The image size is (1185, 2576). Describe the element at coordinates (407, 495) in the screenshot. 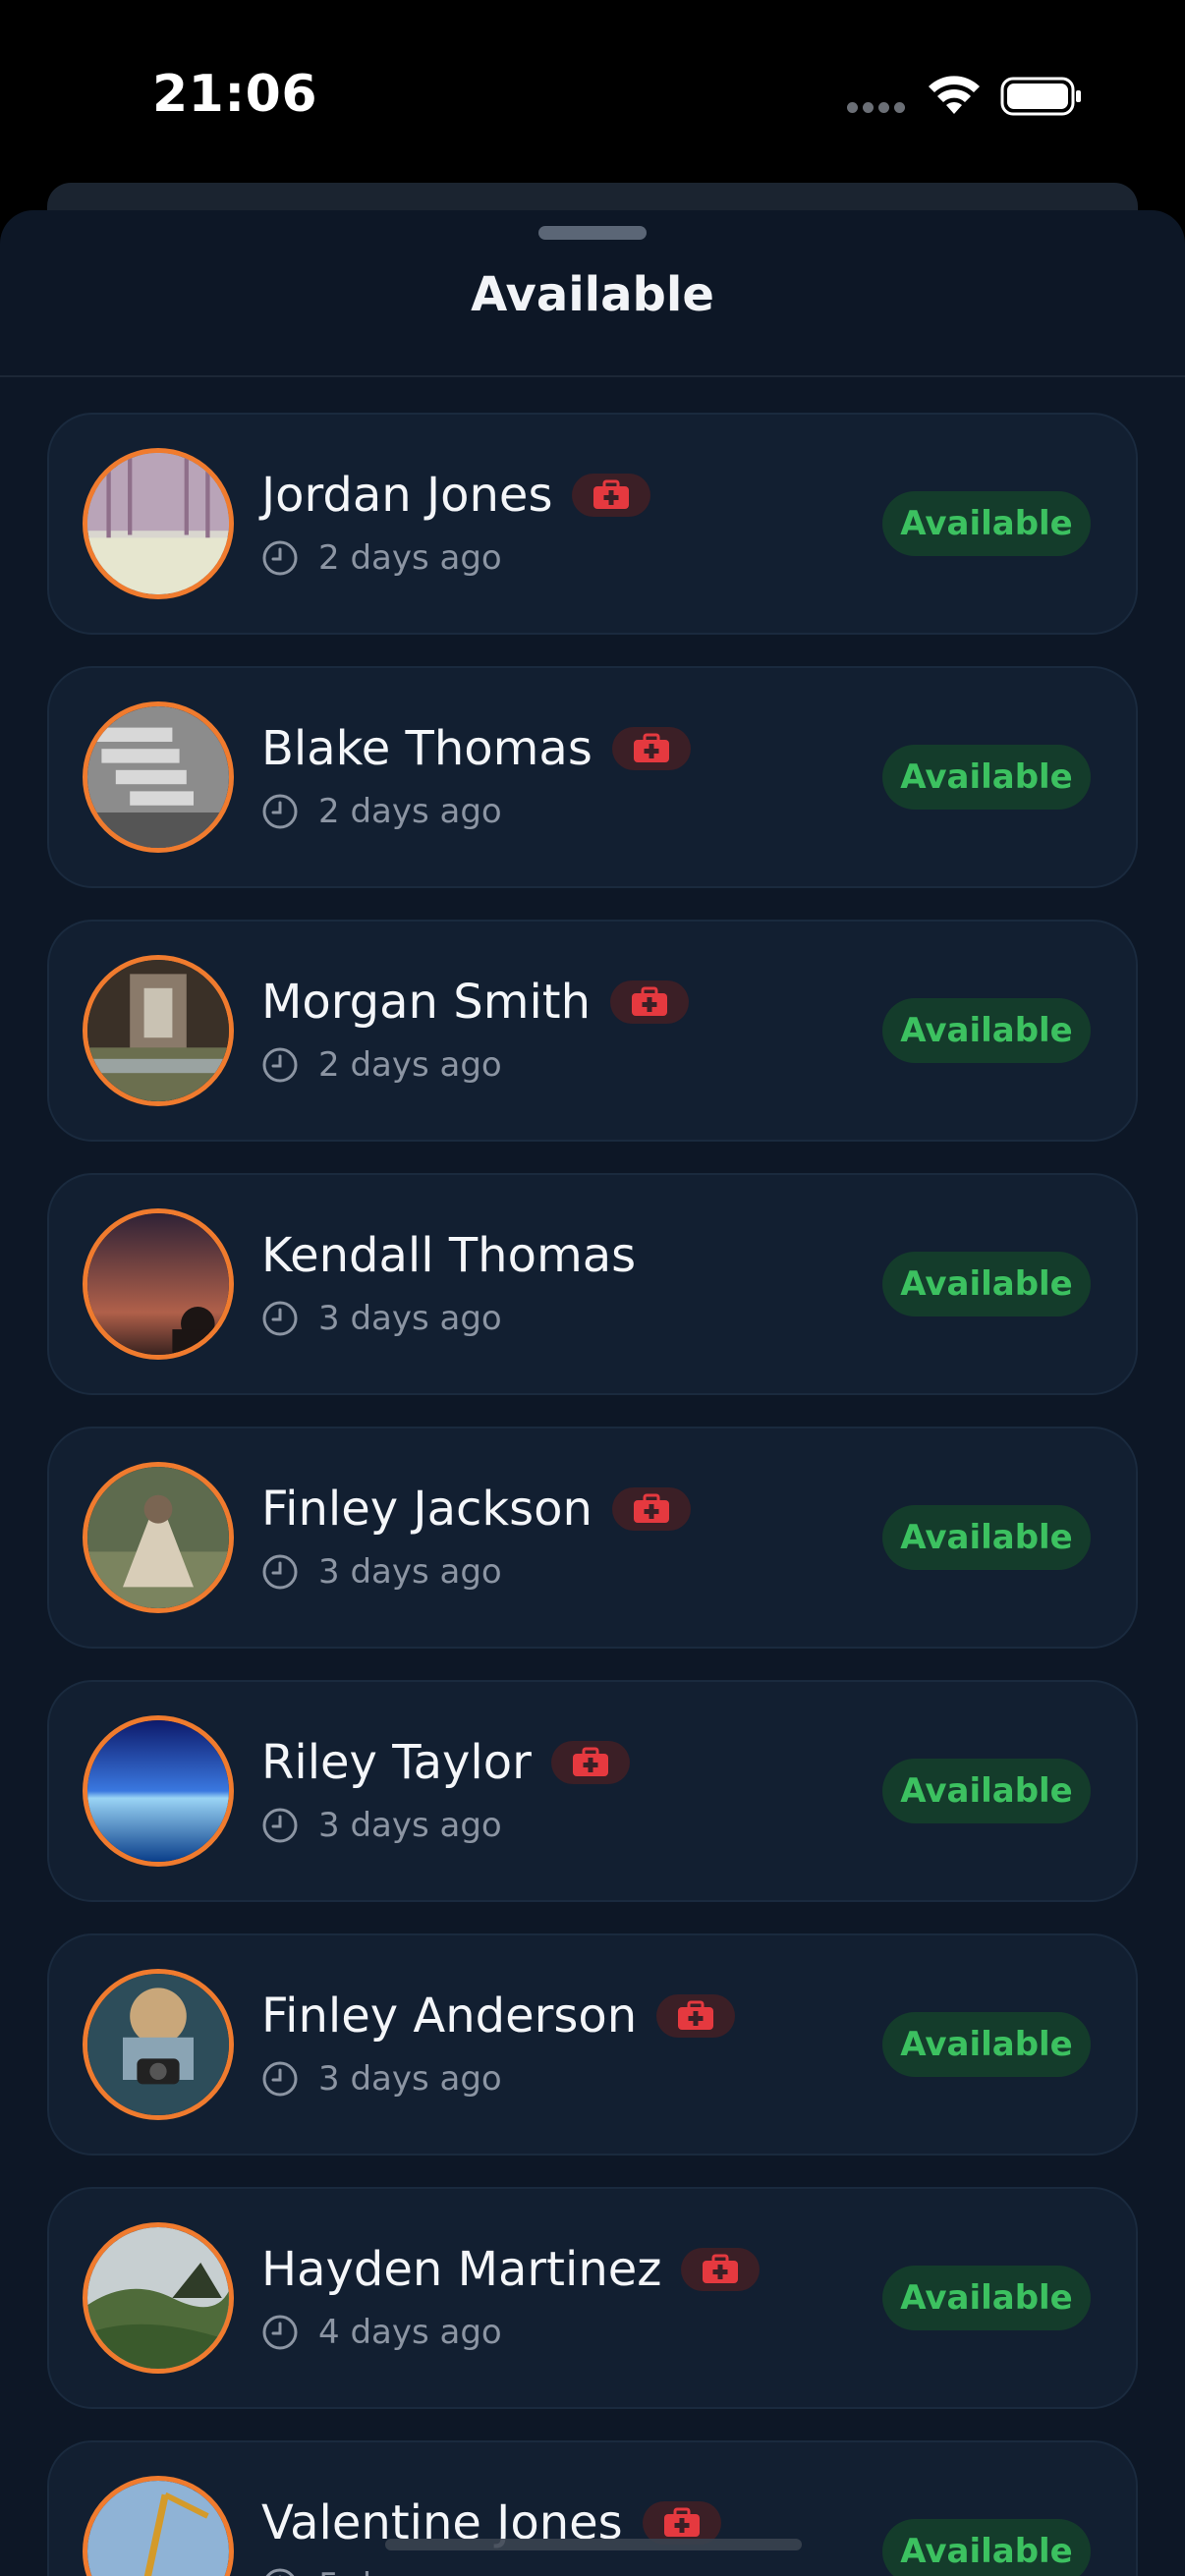

I see `person-name: Jordan Jones` at that location.